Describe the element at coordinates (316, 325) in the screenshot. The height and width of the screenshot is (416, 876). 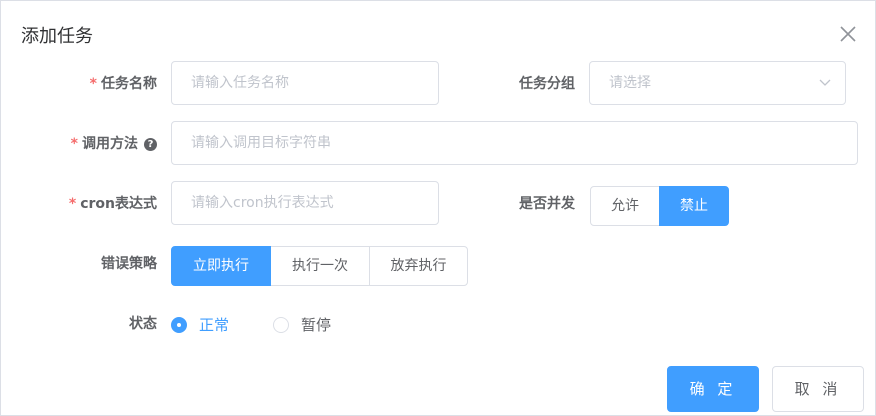
I see `status-paused-text: 暂停` at that location.